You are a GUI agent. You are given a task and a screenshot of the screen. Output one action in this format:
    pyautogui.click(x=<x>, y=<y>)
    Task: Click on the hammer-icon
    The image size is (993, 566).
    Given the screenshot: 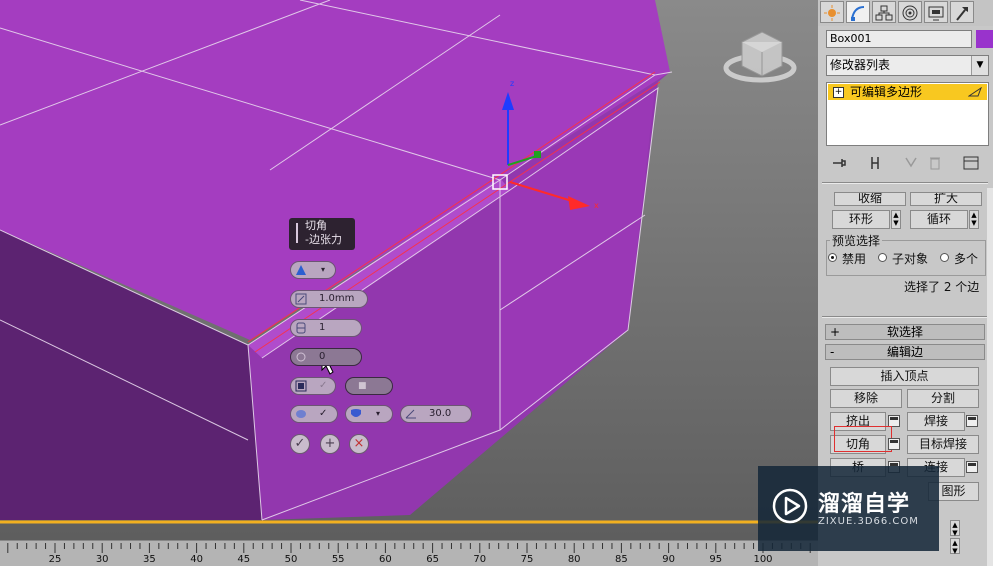 What is the action you would take?
    pyautogui.click(x=962, y=14)
    